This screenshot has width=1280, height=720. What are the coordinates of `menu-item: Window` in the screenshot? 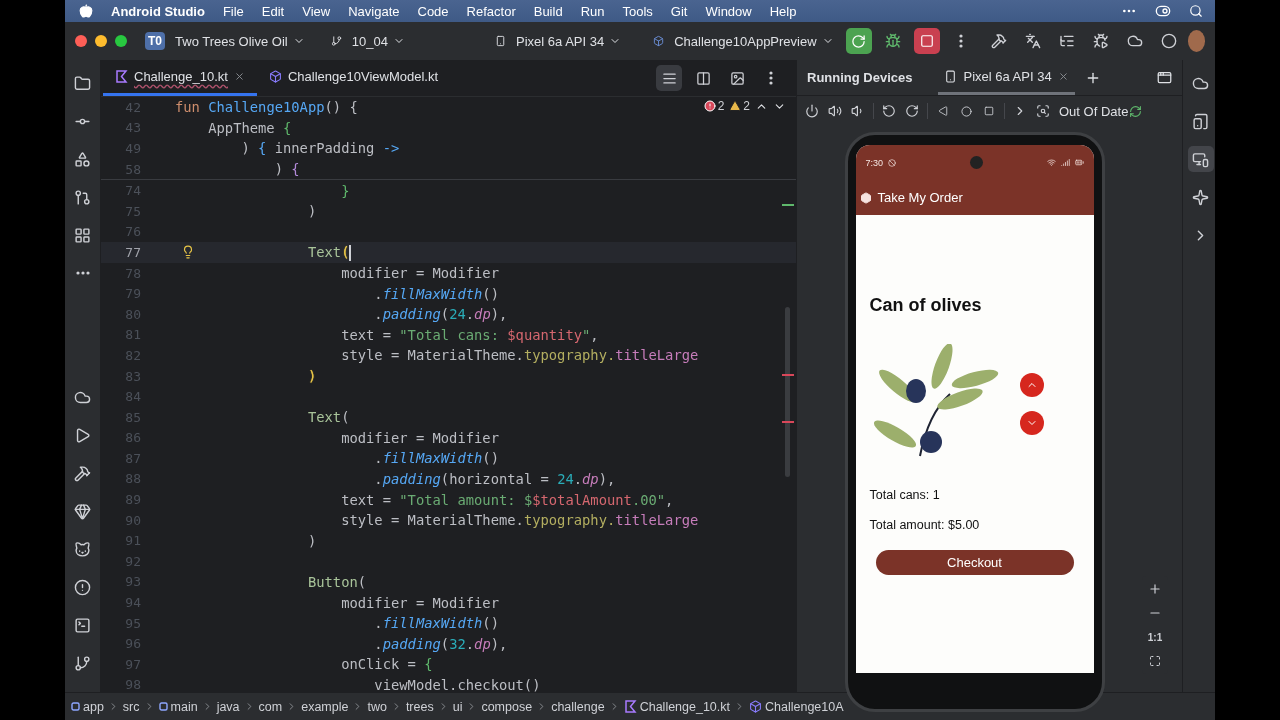 It's located at (728, 11).